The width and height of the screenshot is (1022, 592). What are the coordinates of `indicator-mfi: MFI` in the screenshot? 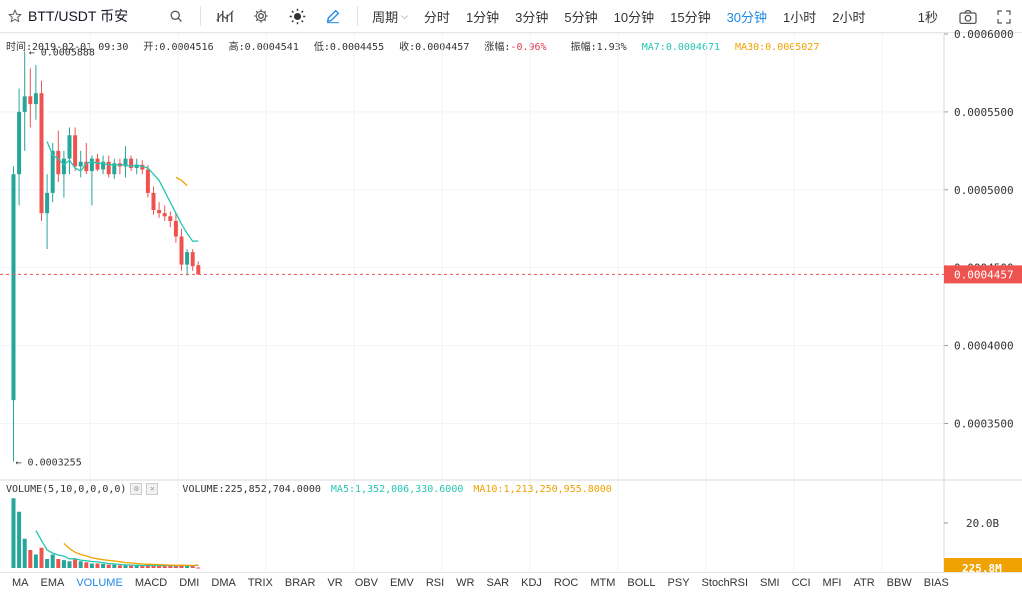 It's located at (832, 583).